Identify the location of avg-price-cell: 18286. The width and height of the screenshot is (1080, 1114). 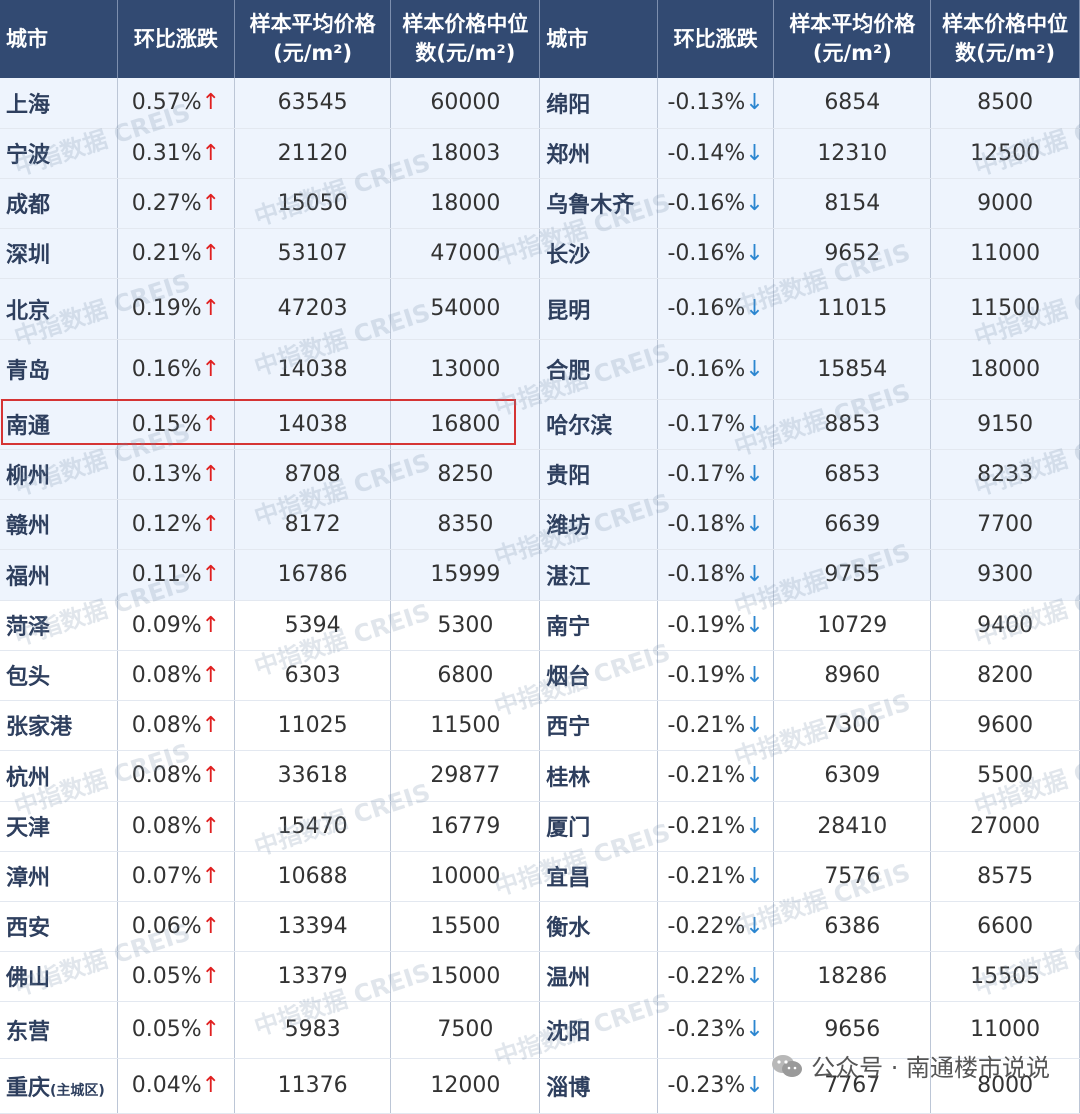
(852, 976).